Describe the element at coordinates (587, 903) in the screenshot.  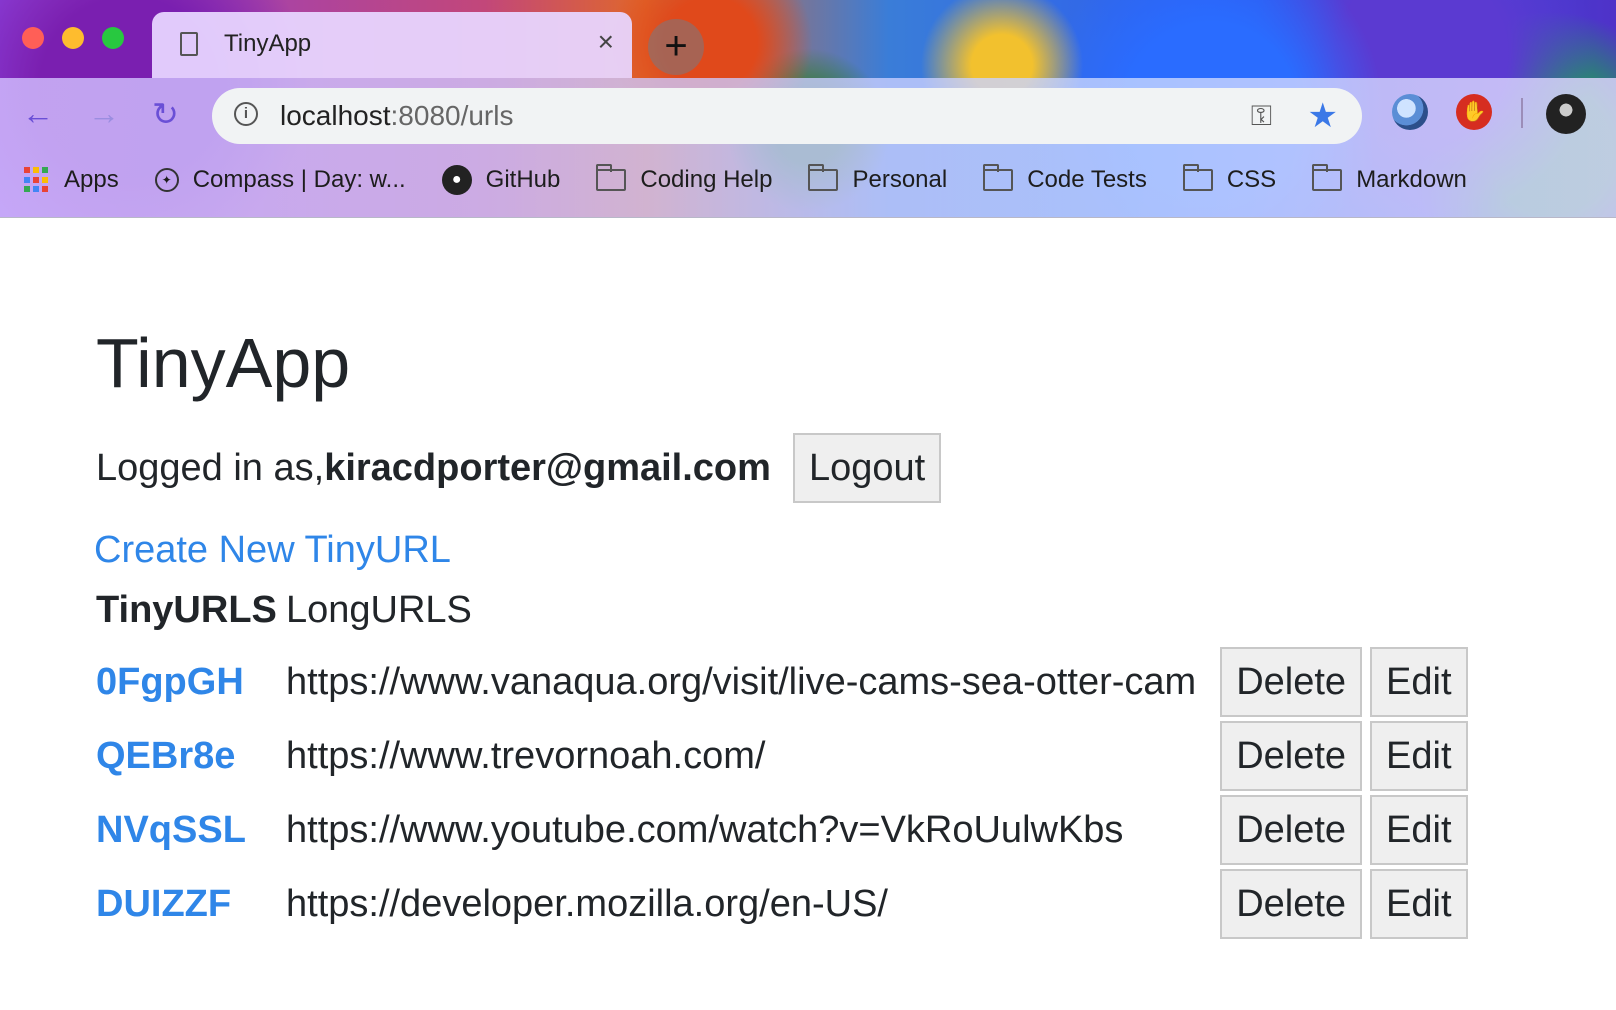
I see `long-url: https://developer.mozilla.org/en-US/` at that location.